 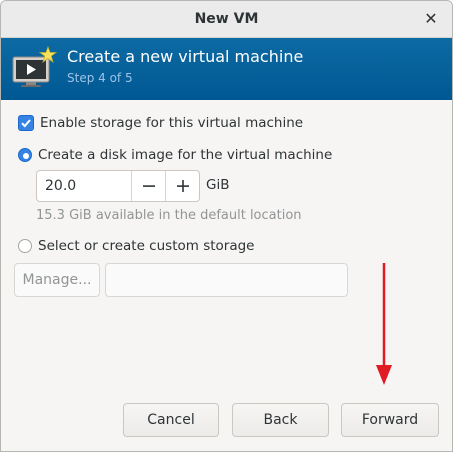 What do you see at coordinates (384, 324) in the screenshot?
I see `annotation-arrow` at bounding box center [384, 324].